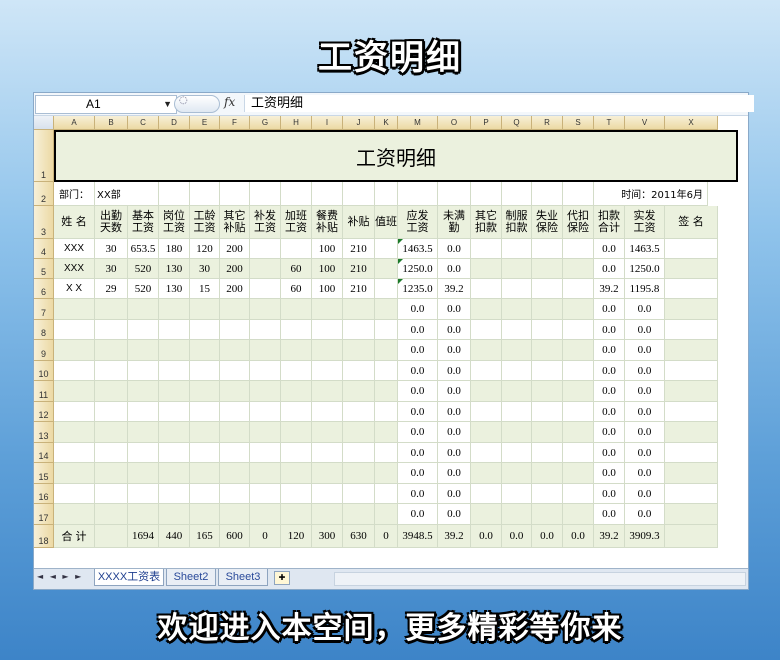 Image resolution: width=780 pixels, height=660 pixels. Describe the element at coordinates (111, 249) in the screenshot. I see `cell: 30` at that location.